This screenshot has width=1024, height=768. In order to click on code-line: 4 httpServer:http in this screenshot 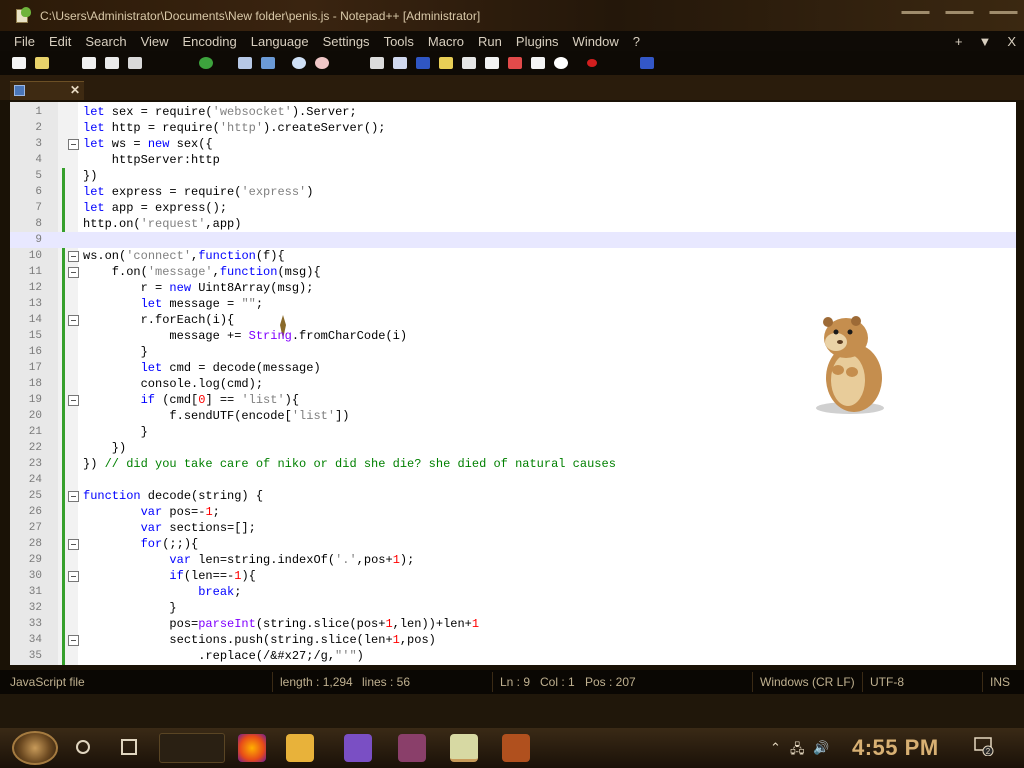, I will do `click(513, 160)`.